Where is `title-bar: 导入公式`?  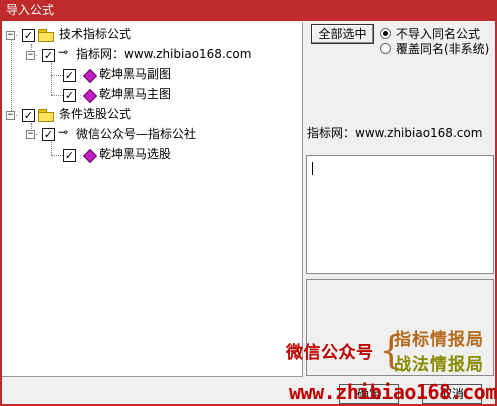
title-bar: 导入公式 is located at coordinates (248, 10).